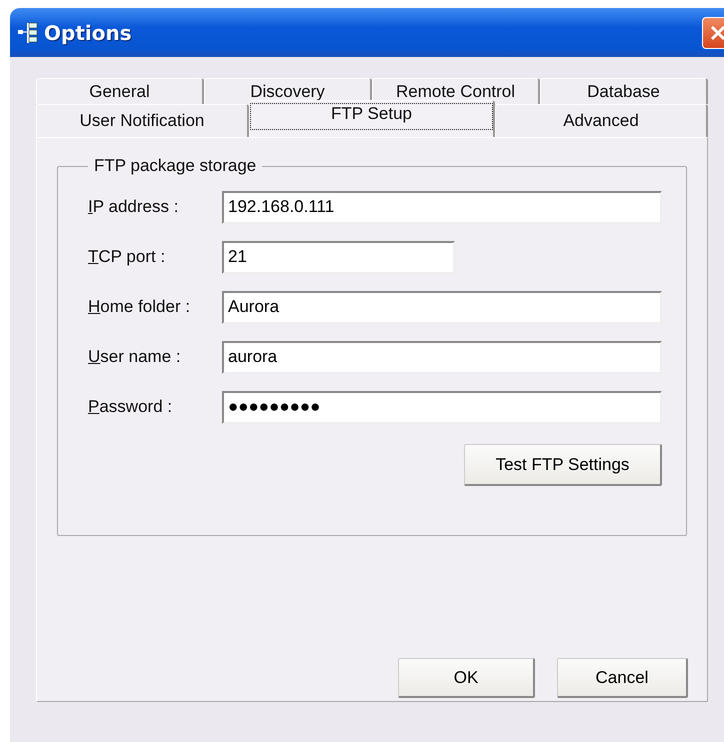  Describe the element at coordinates (131, 407) in the screenshot. I see `field-label: Password :` at that location.